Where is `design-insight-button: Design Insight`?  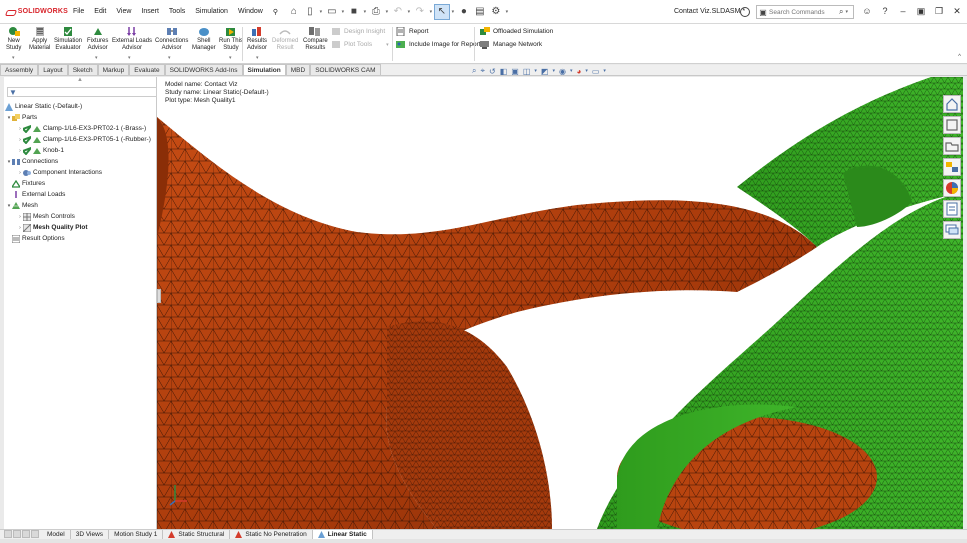 design-insight-button: Design Insight is located at coordinates (358, 31).